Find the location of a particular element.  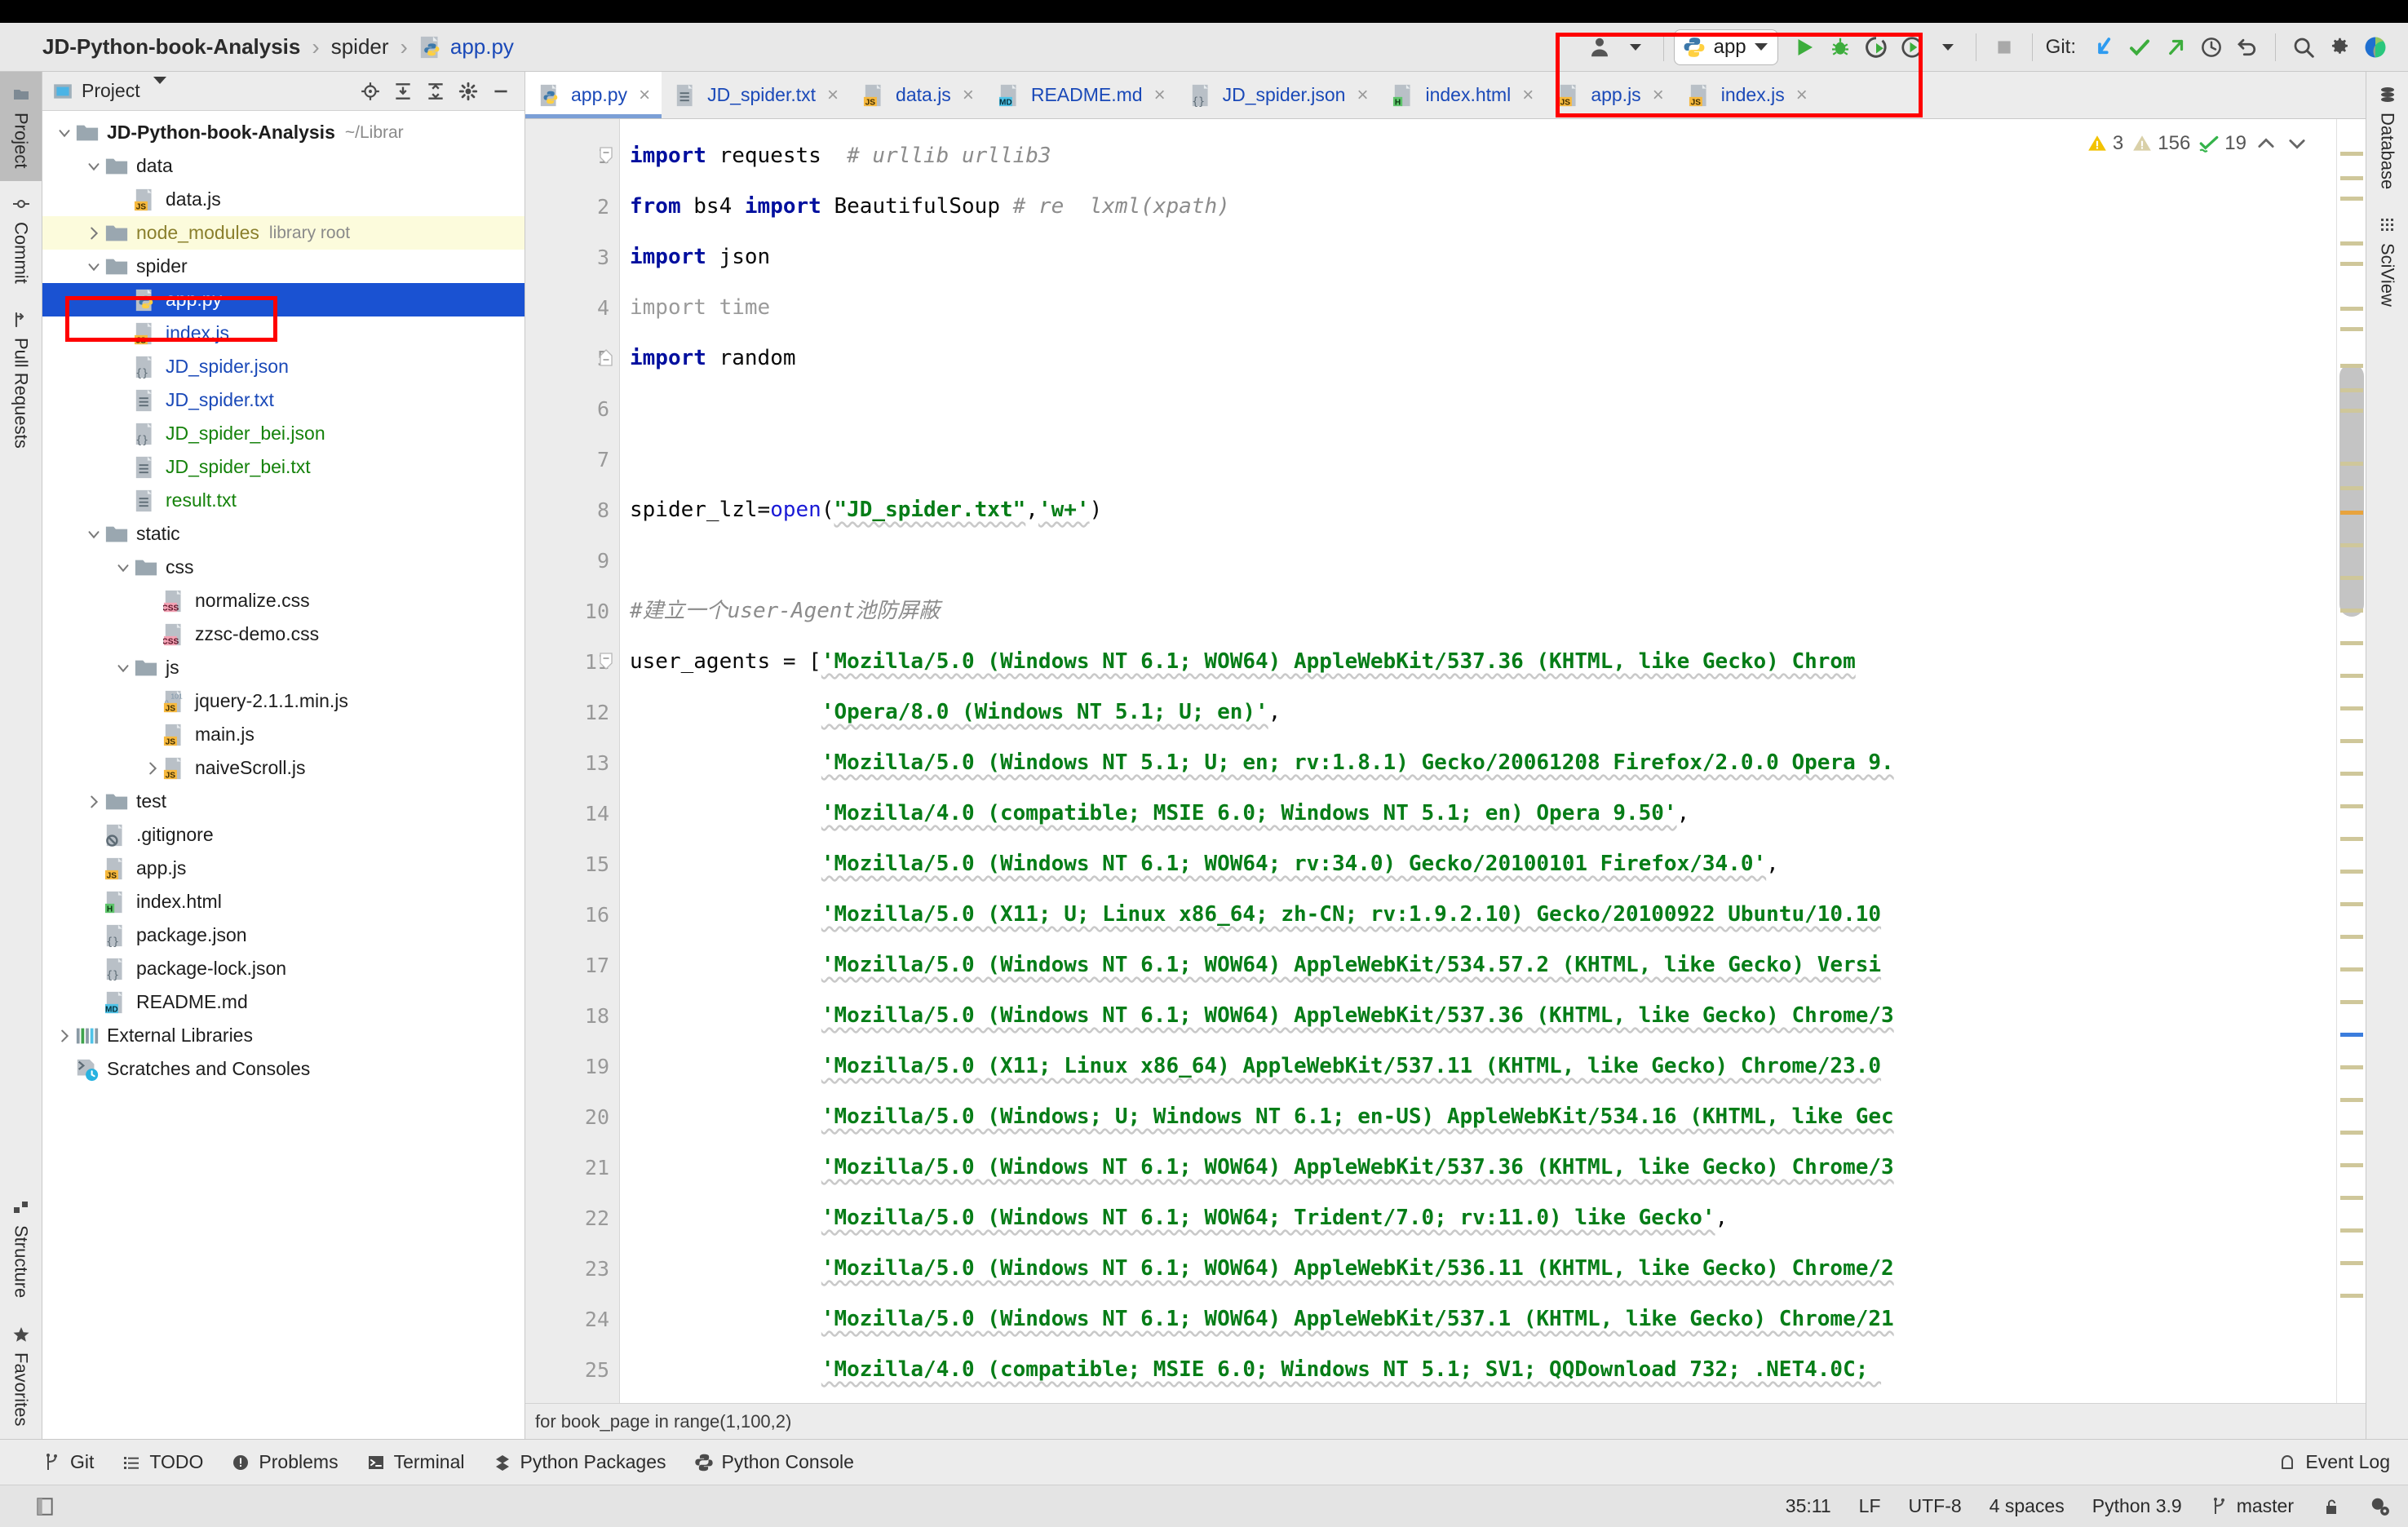

chevron-up-icon is located at coordinates (2266, 143).